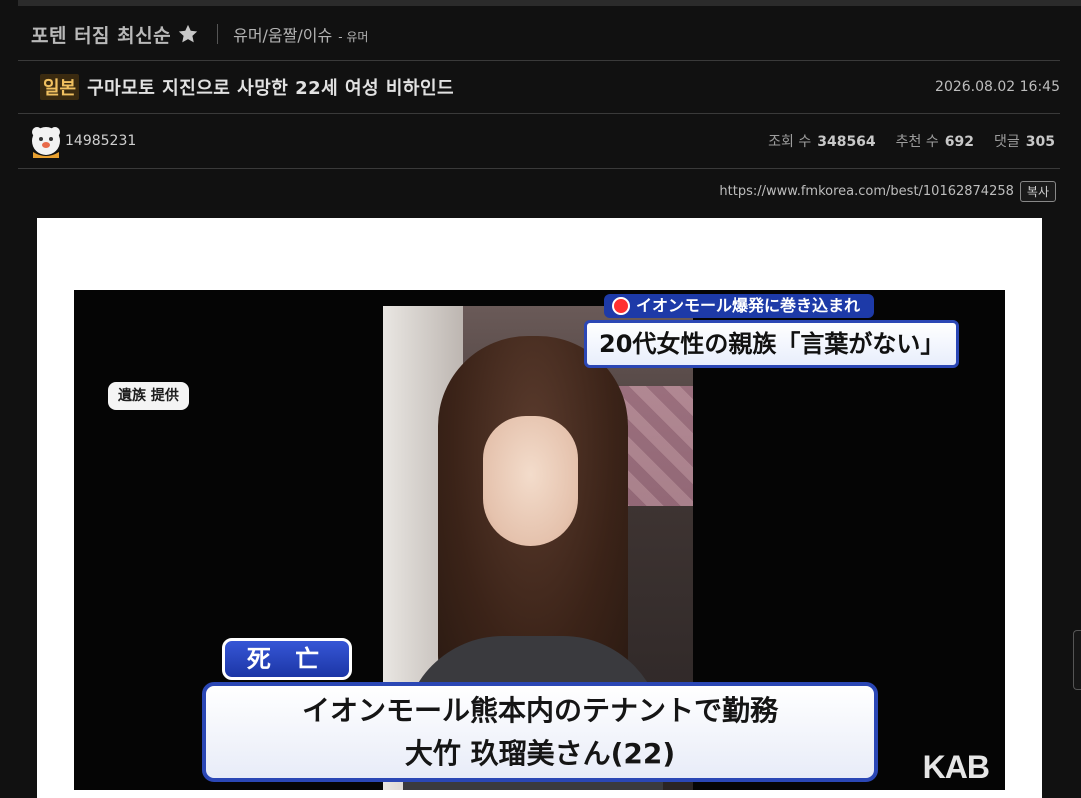  Describe the element at coordinates (549, 3) in the screenshot. I see `top-bar` at that location.